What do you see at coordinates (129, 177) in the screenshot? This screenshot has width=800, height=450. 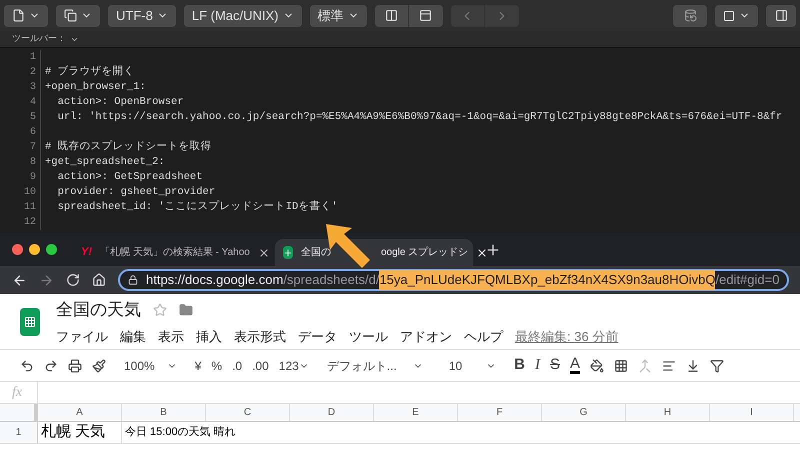 I see `code-line: action>: GetSpreadsheet` at bounding box center [129, 177].